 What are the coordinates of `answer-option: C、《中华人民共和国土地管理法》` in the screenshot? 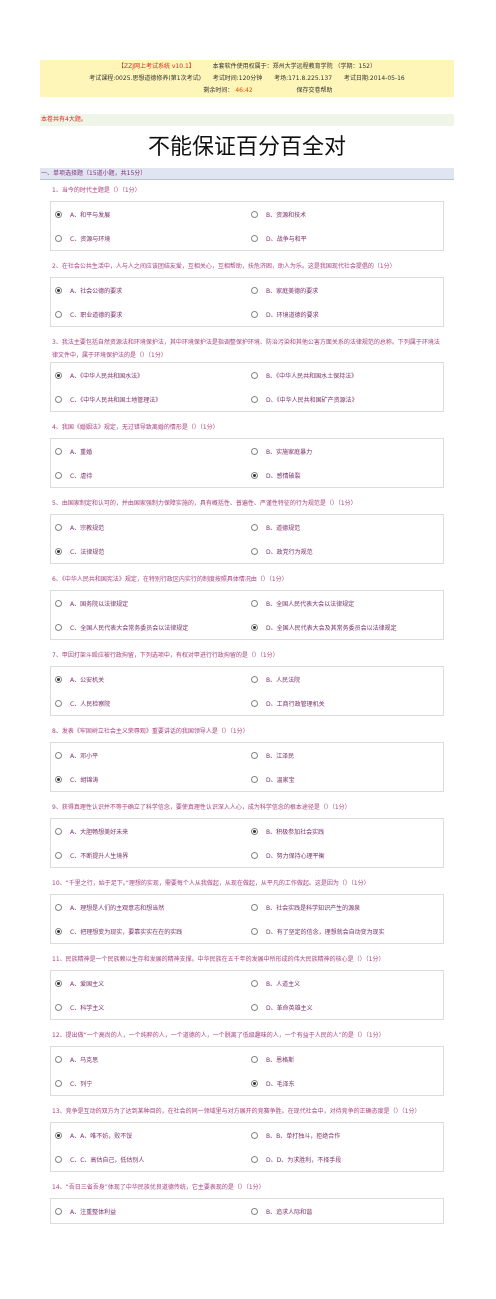 It's located at (149, 399).